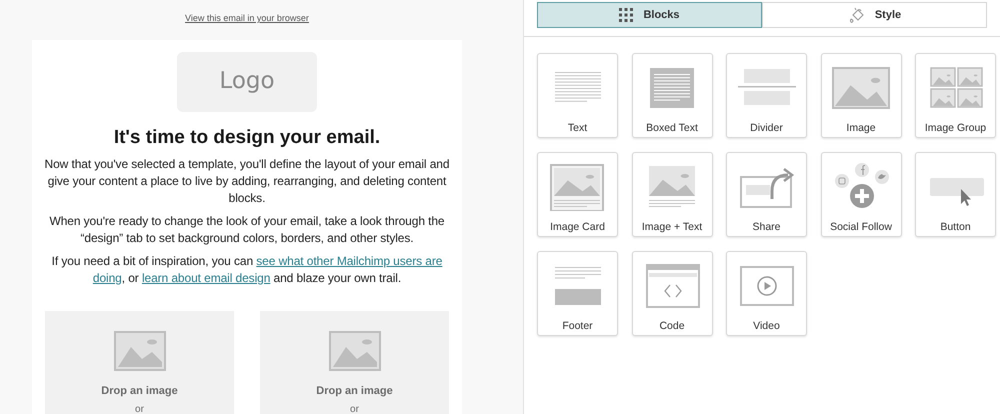  Describe the element at coordinates (577, 293) in the screenshot. I see `content-block-tile: Footer` at that location.